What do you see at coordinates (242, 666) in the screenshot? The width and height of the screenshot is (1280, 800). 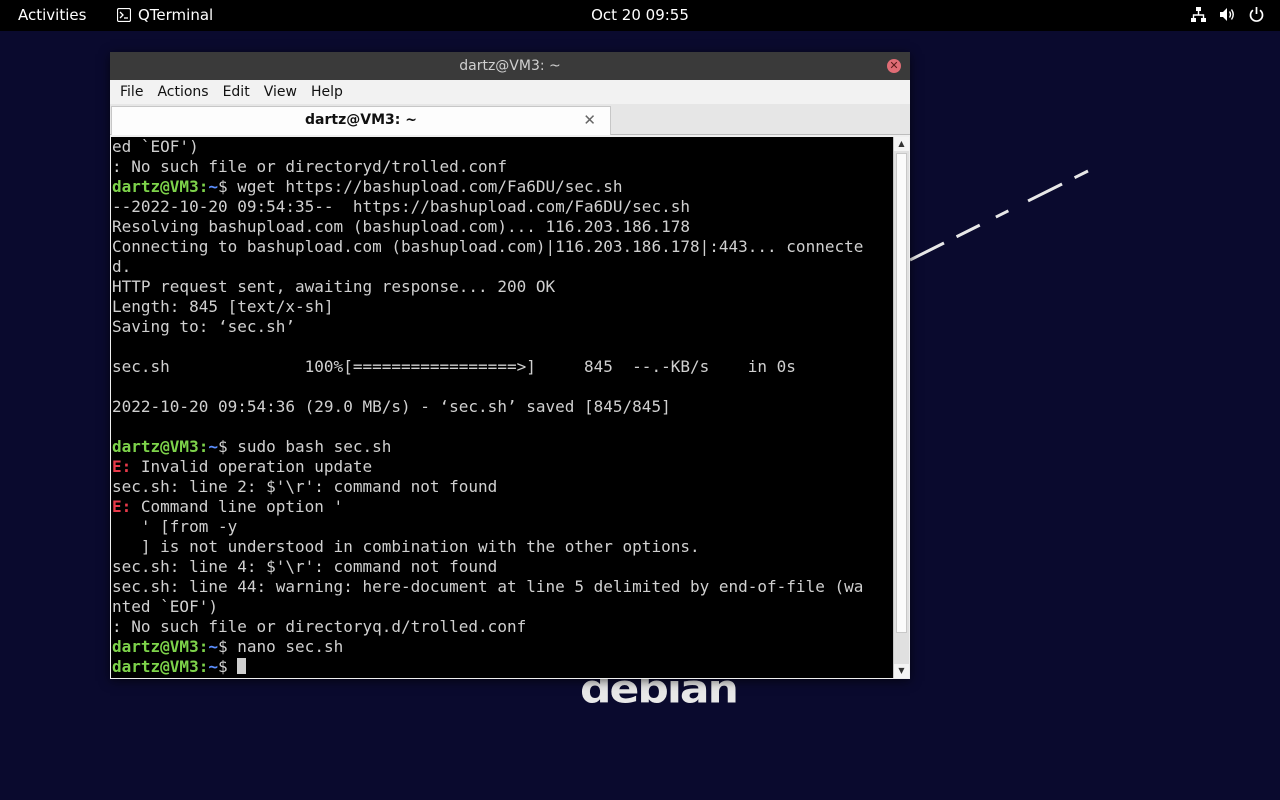 I see `text-cursor` at bounding box center [242, 666].